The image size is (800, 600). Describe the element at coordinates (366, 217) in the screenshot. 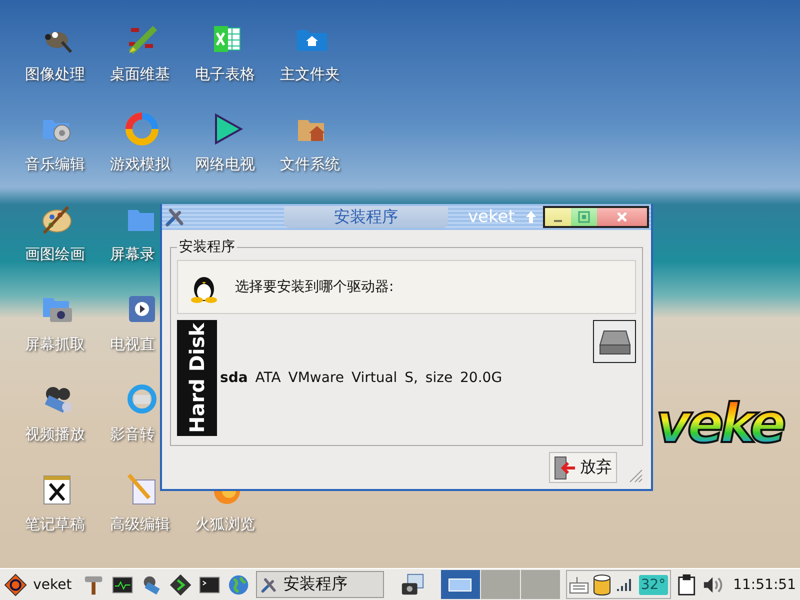

I see `window-title: 安装程序` at that location.